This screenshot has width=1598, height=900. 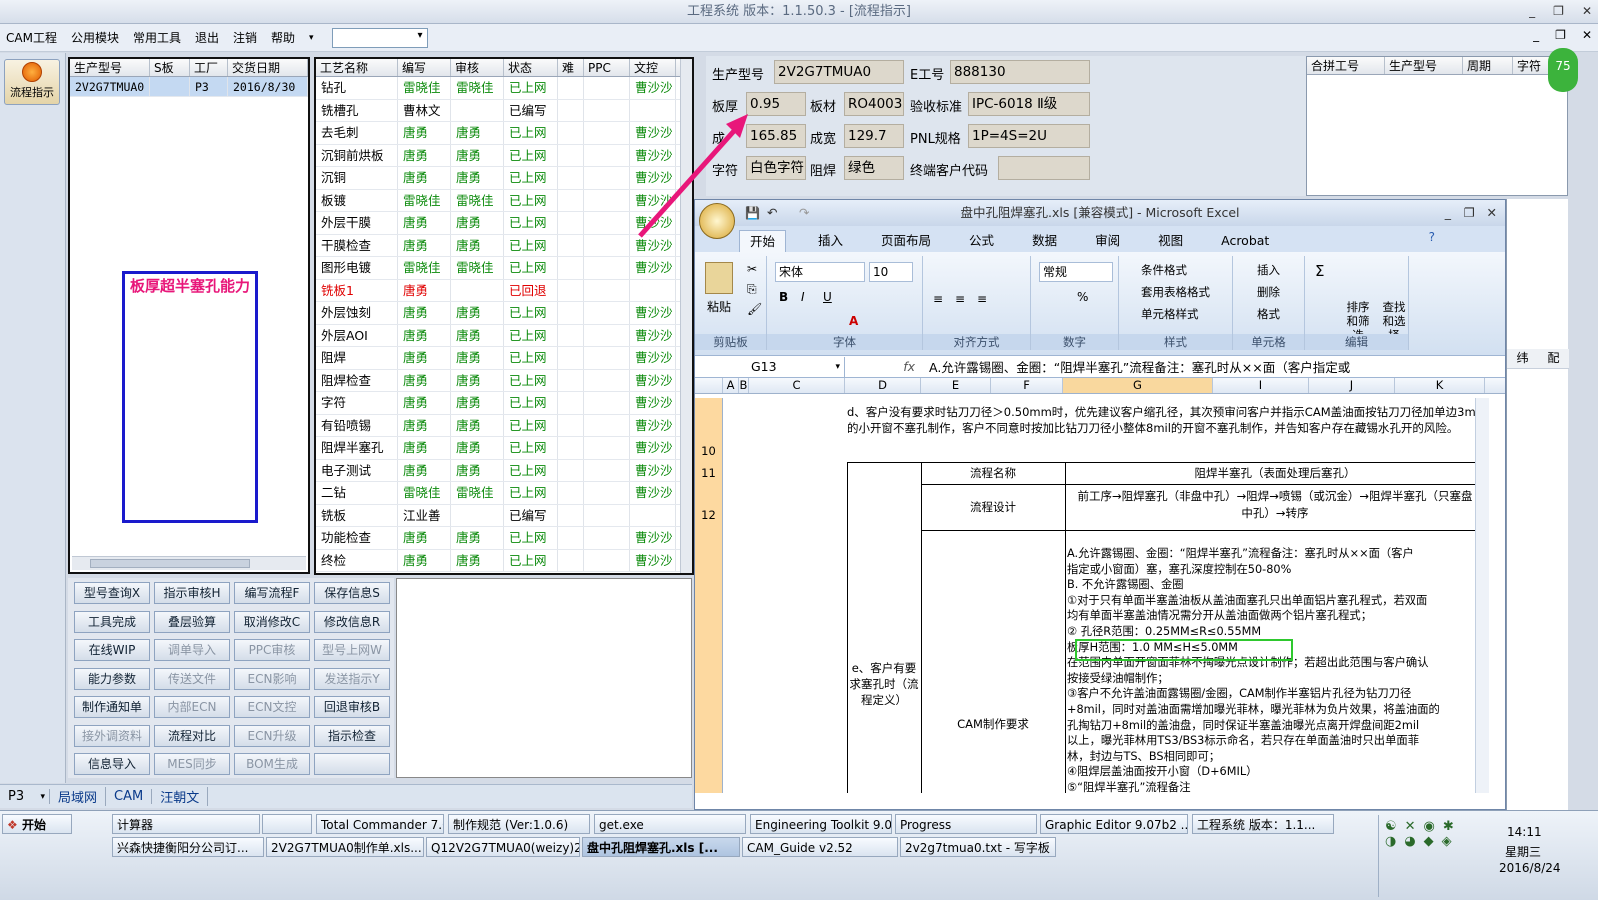 I want to click on col-E: E, so click(x=956, y=385).